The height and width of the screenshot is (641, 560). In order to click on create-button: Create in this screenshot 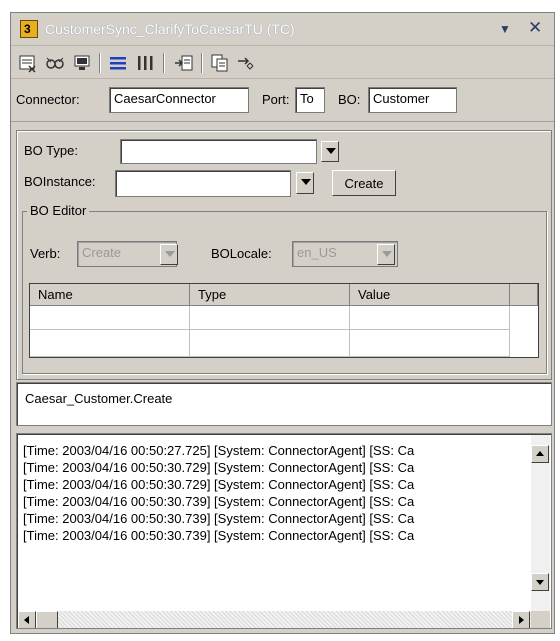, I will do `click(364, 183)`.